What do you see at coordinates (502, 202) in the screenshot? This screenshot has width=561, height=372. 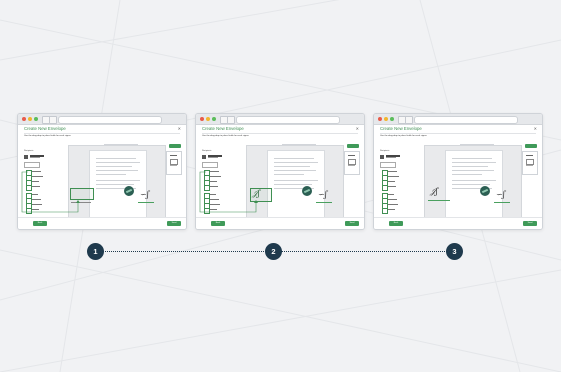 I see `signature-line` at bounding box center [502, 202].